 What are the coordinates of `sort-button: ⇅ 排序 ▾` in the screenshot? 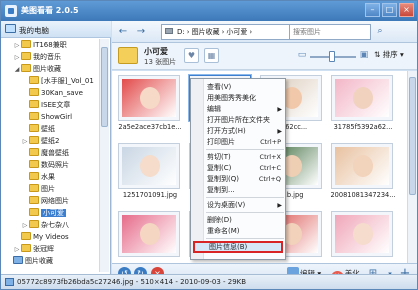 It's located at (389, 54).